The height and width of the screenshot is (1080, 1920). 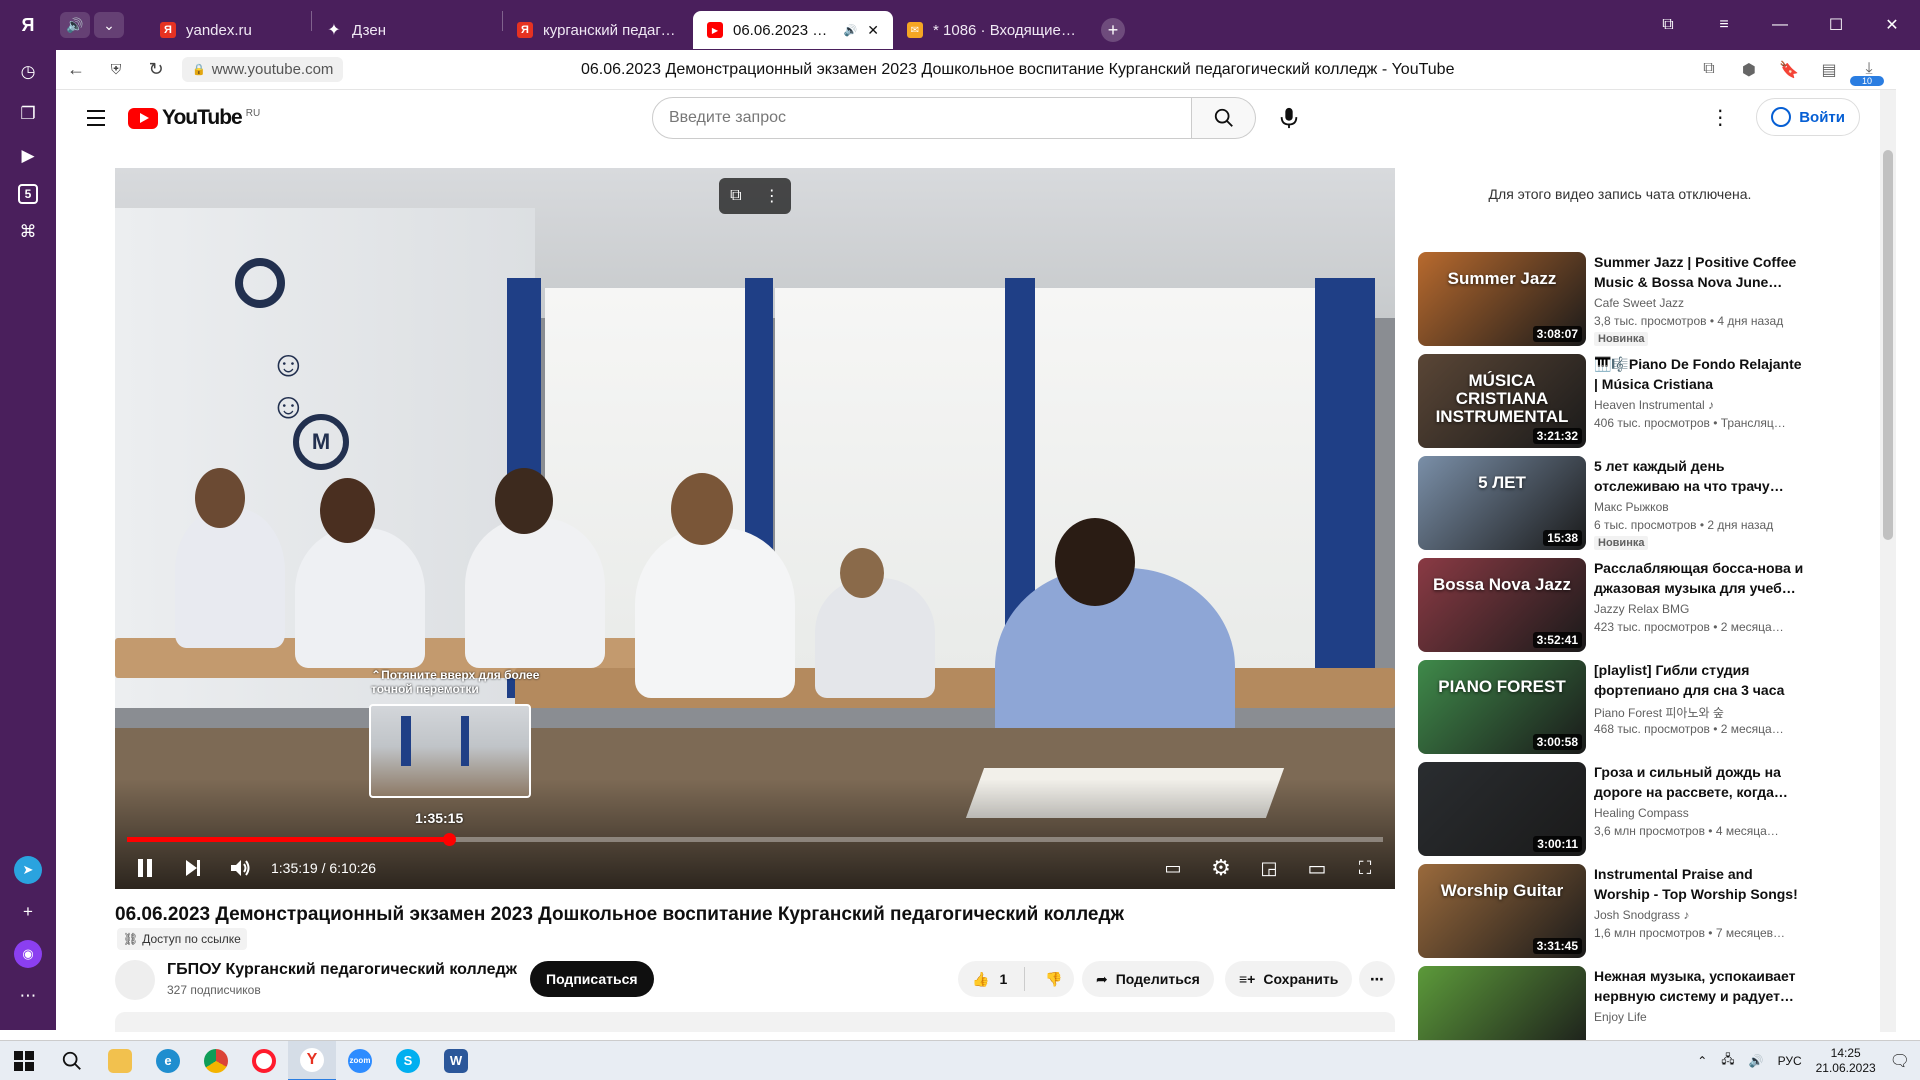 What do you see at coordinates (168, 1060) in the screenshot?
I see `taskbar-edge: e` at bounding box center [168, 1060].